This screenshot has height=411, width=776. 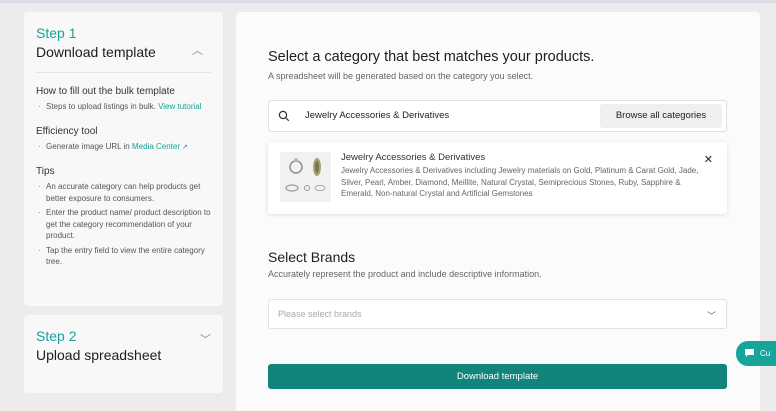 What do you see at coordinates (497, 376) in the screenshot?
I see `download-template-button: Download template` at bounding box center [497, 376].